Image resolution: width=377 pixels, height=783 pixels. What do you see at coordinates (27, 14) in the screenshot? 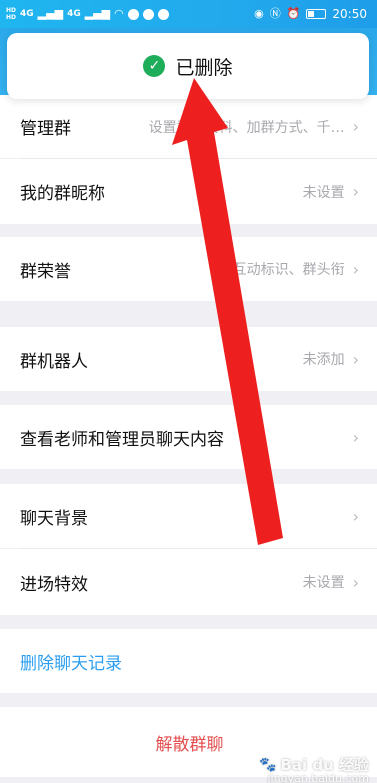
I see `signal-4g-1: 4G` at bounding box center [27, 14].